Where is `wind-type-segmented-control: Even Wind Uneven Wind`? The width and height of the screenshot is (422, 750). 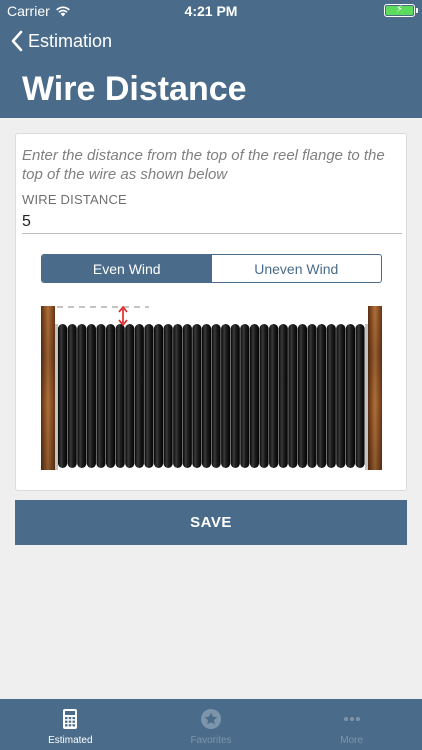
wind-type-segmented-control: Even Wind Uneven Wind is located at coordinates (211, 268).